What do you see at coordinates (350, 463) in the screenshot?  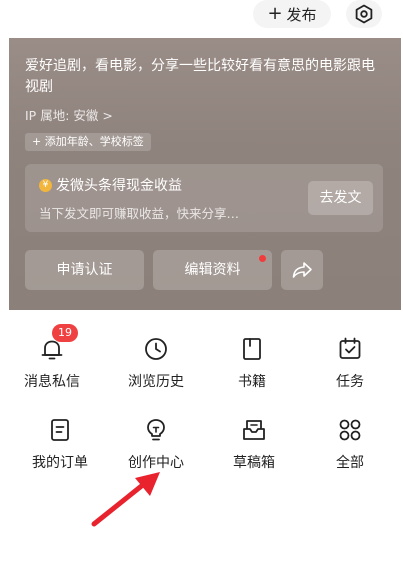 I see `grid-label: 全部` at bounding box center [350, 463].